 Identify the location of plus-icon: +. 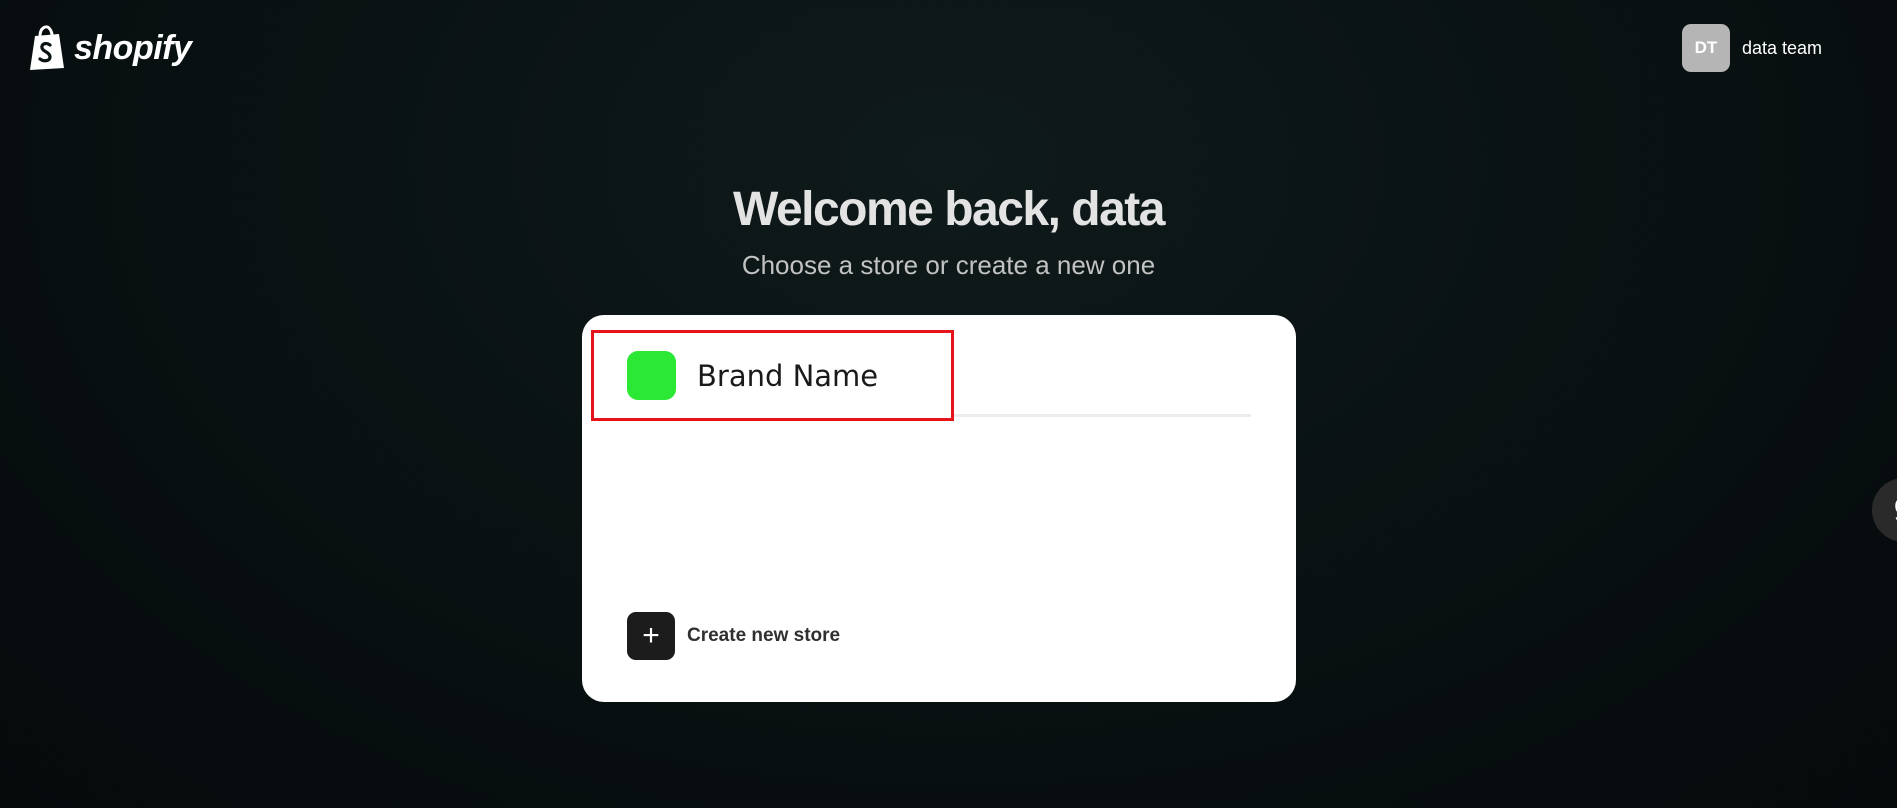
(651, 636).